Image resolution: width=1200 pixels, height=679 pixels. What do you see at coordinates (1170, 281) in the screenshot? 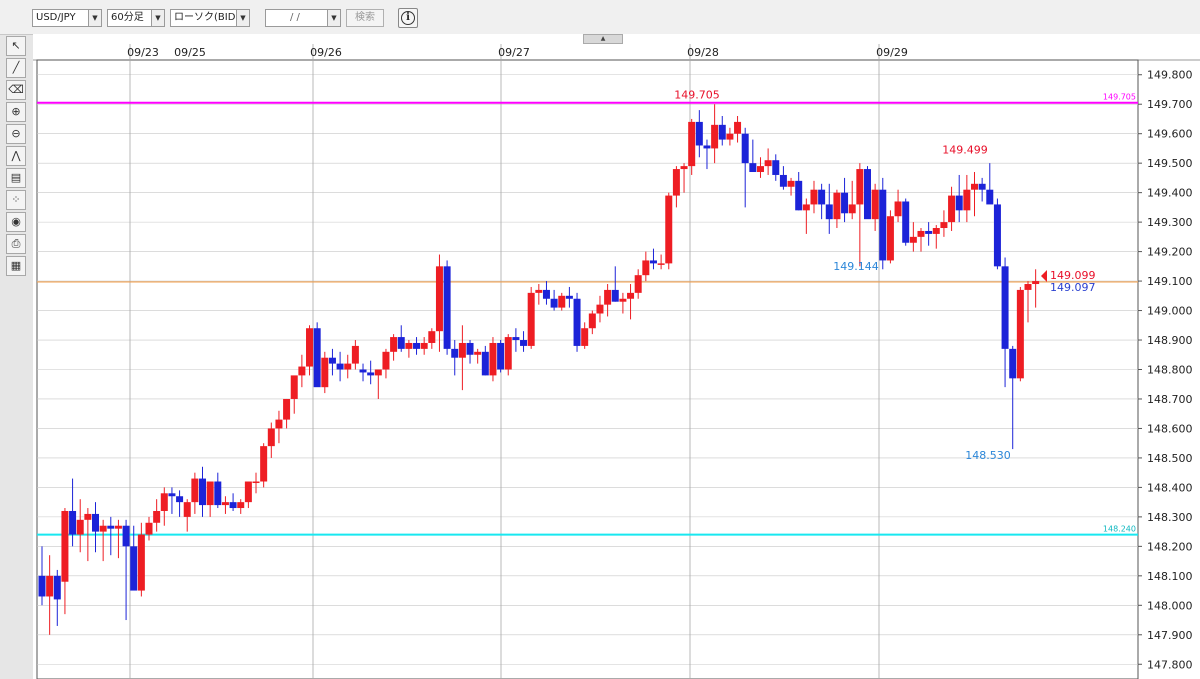
I see `y-tick-label: 149.100` at bounding box center [1170, 281].